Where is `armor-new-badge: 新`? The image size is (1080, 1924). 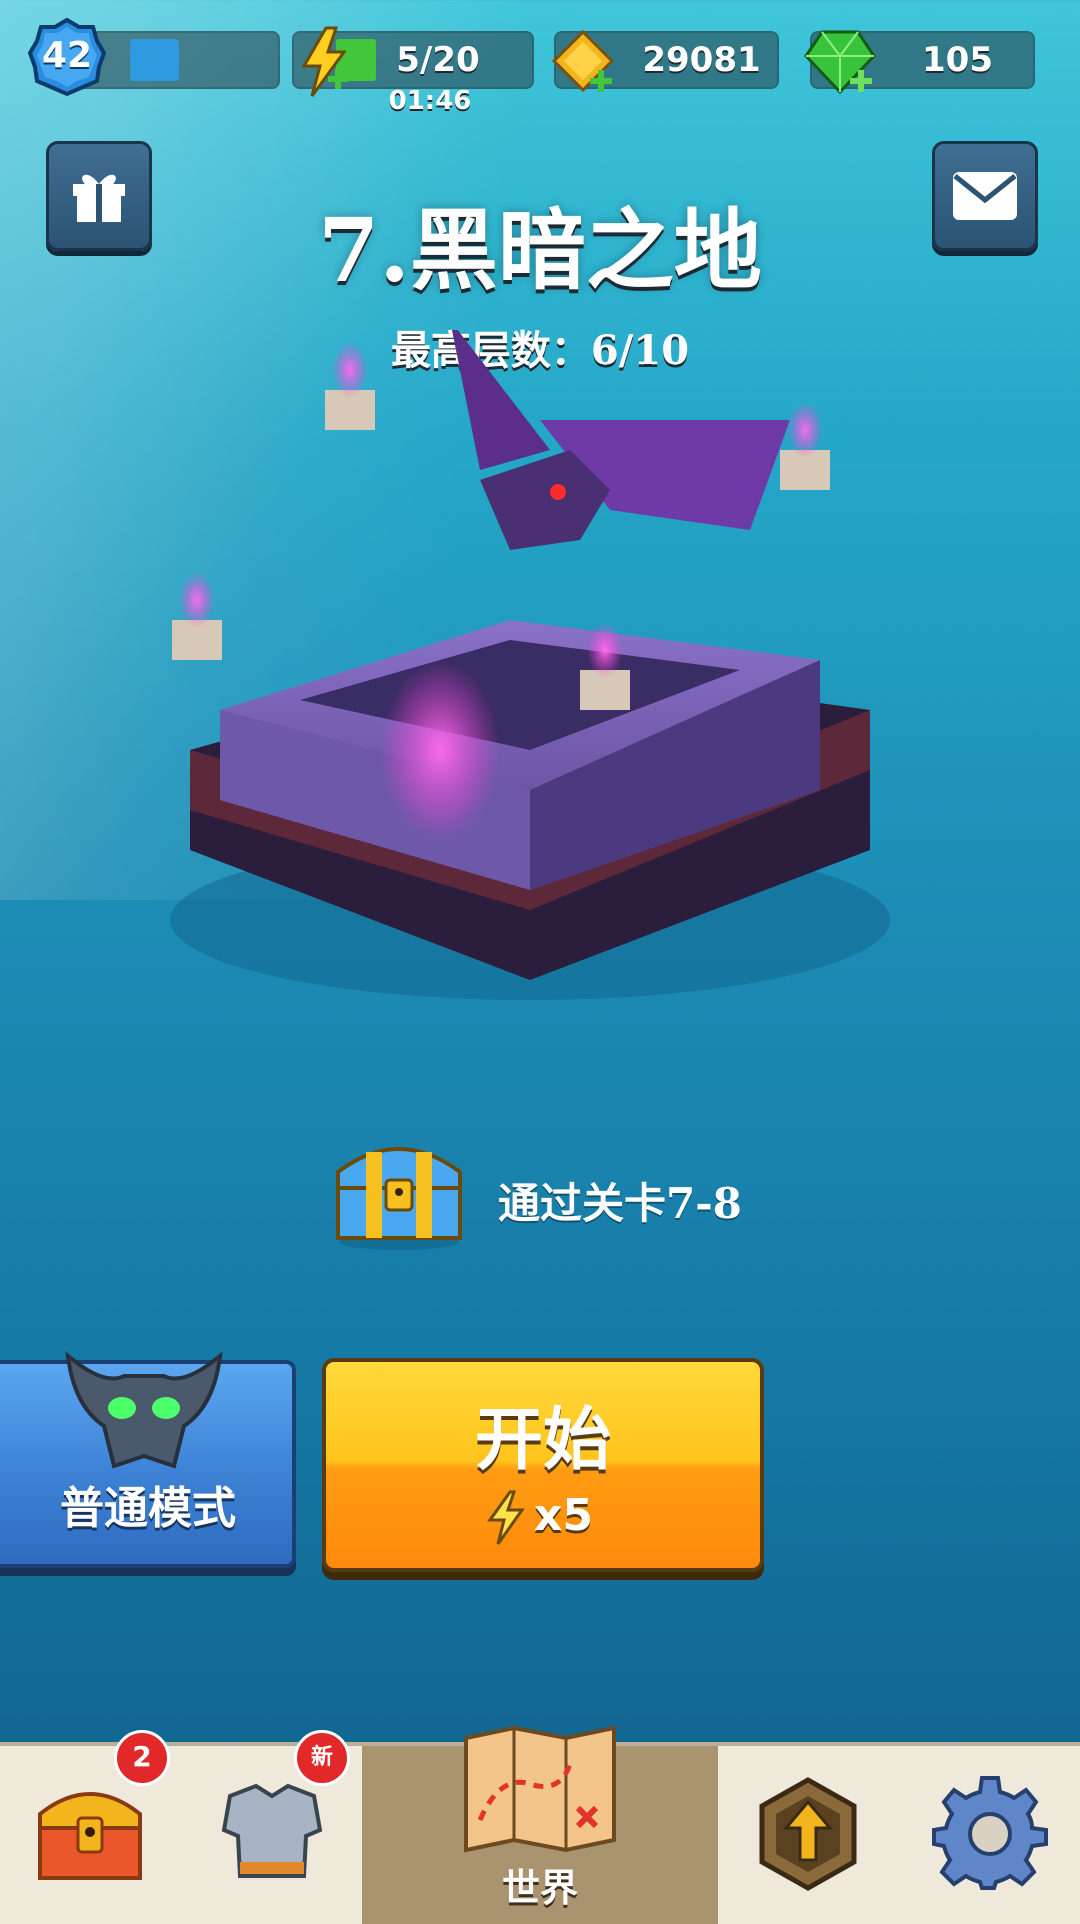 armor-new-badge: 新 is located at coordinates (322, 1758).